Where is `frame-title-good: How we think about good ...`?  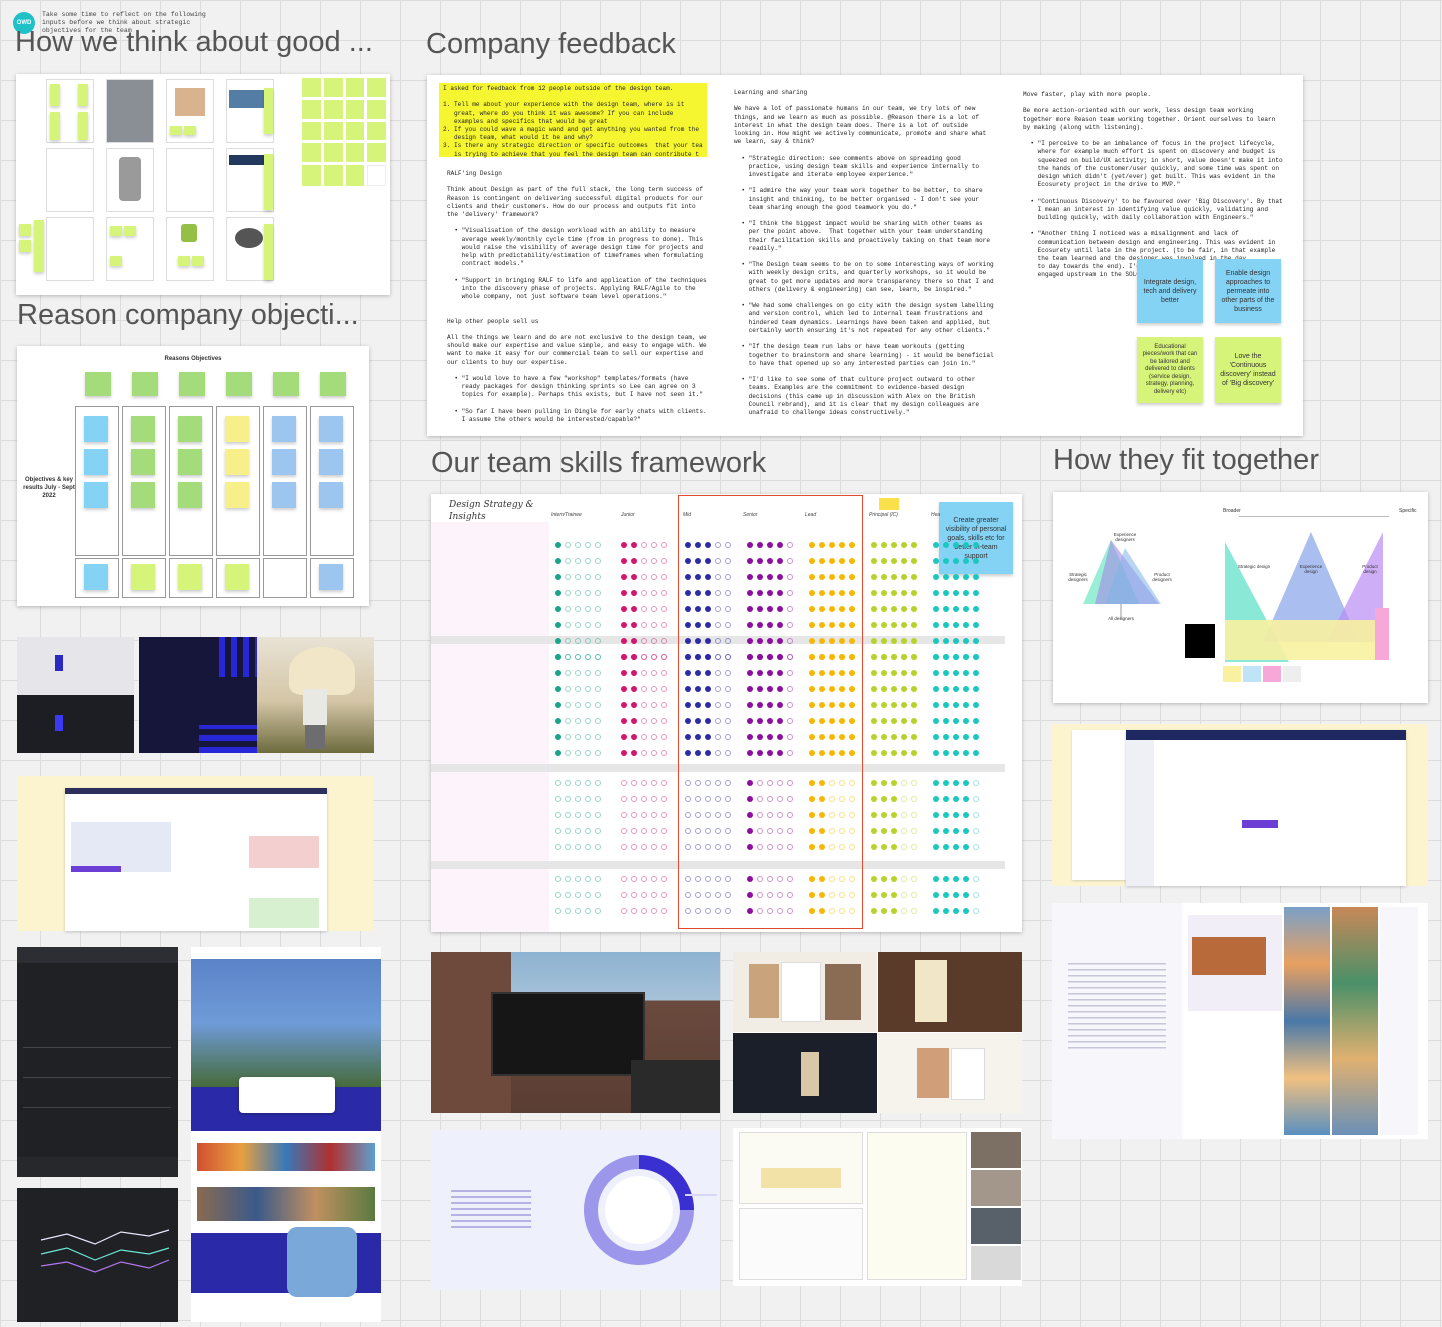
frame-title-good: How we think about good ... is located at coordinates (194, 42).